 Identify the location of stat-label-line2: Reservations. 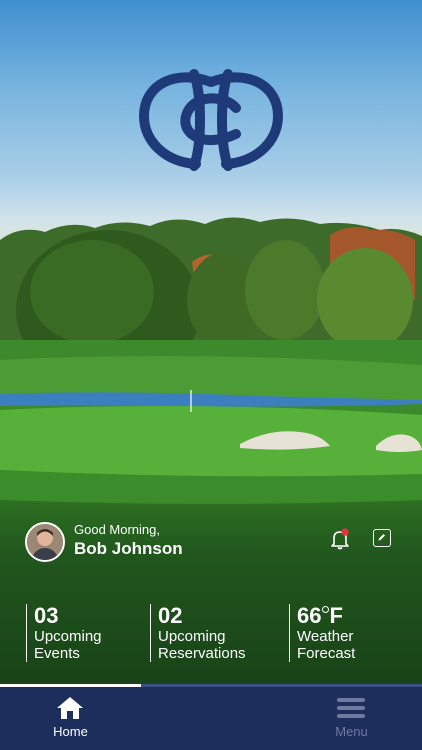
(202, 653).